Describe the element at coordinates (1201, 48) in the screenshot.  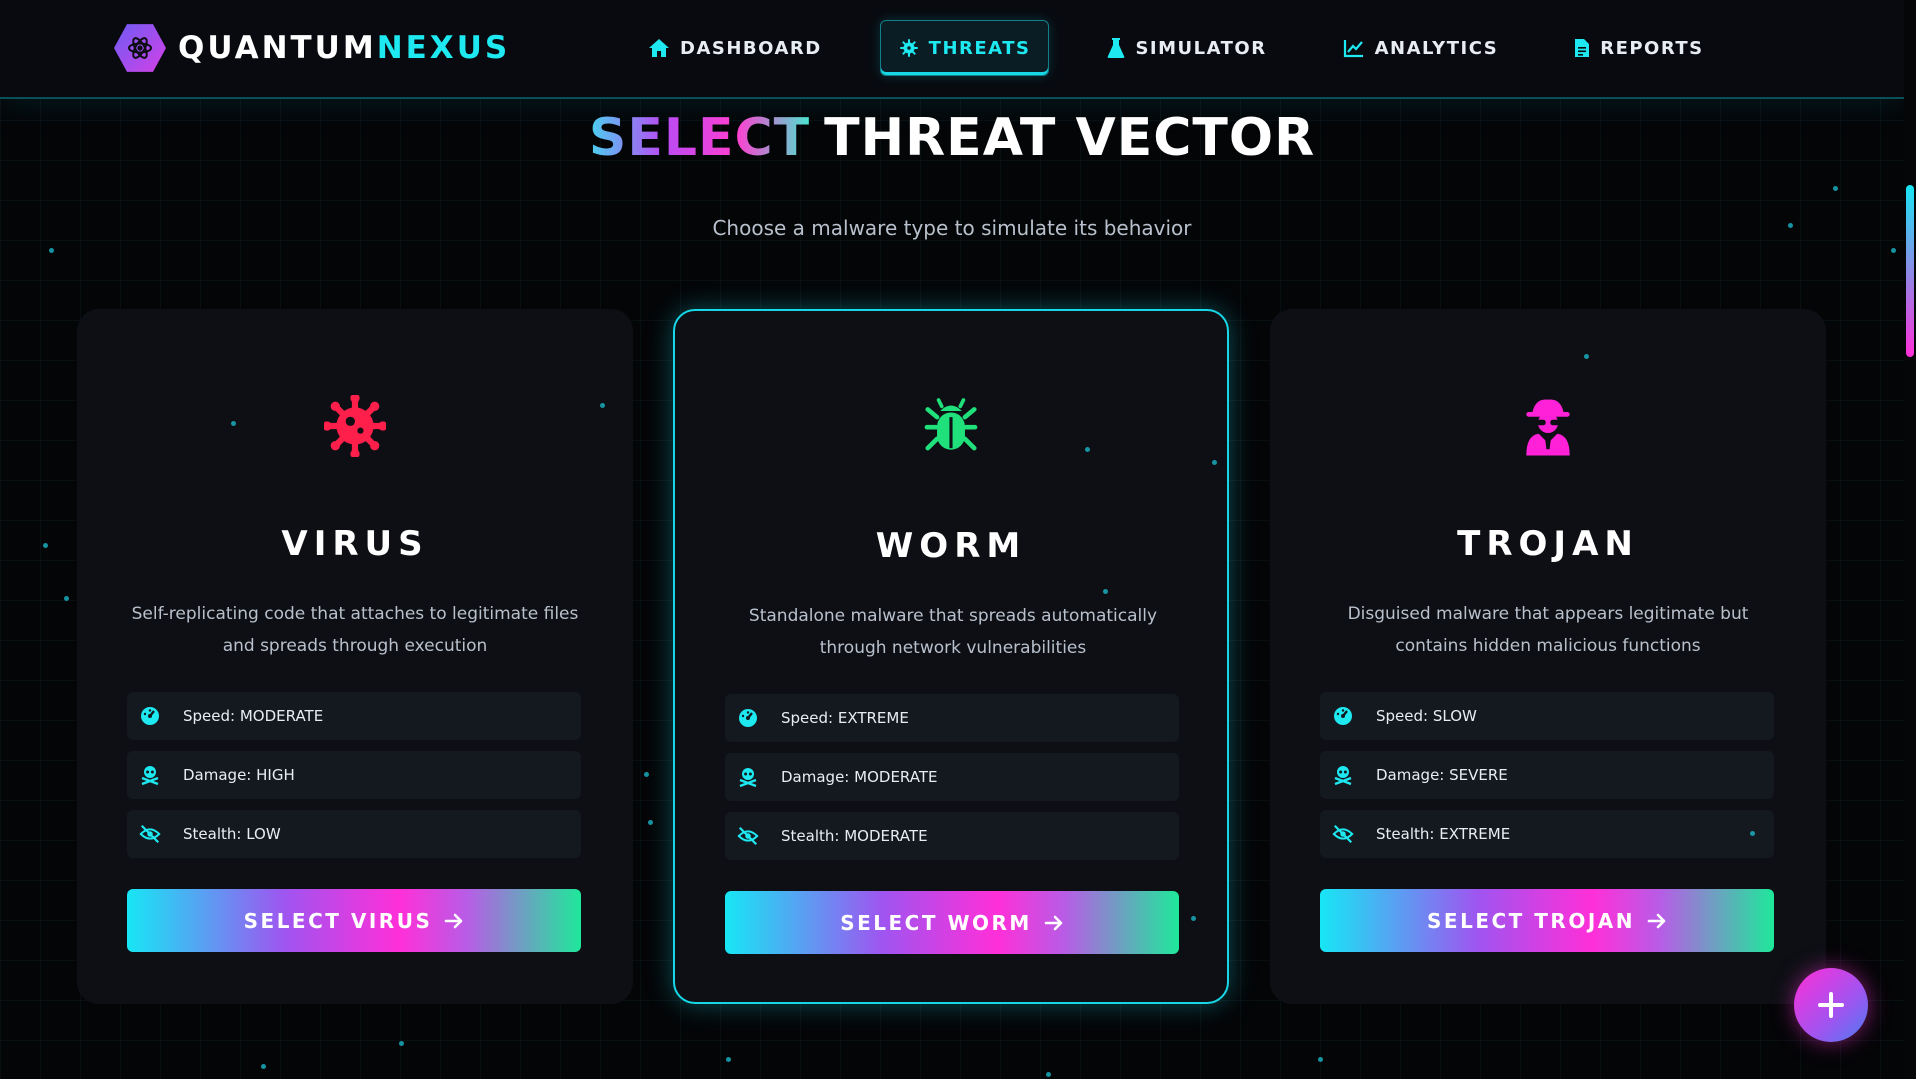
I see `nav-label: SIMULATOR` at that location.